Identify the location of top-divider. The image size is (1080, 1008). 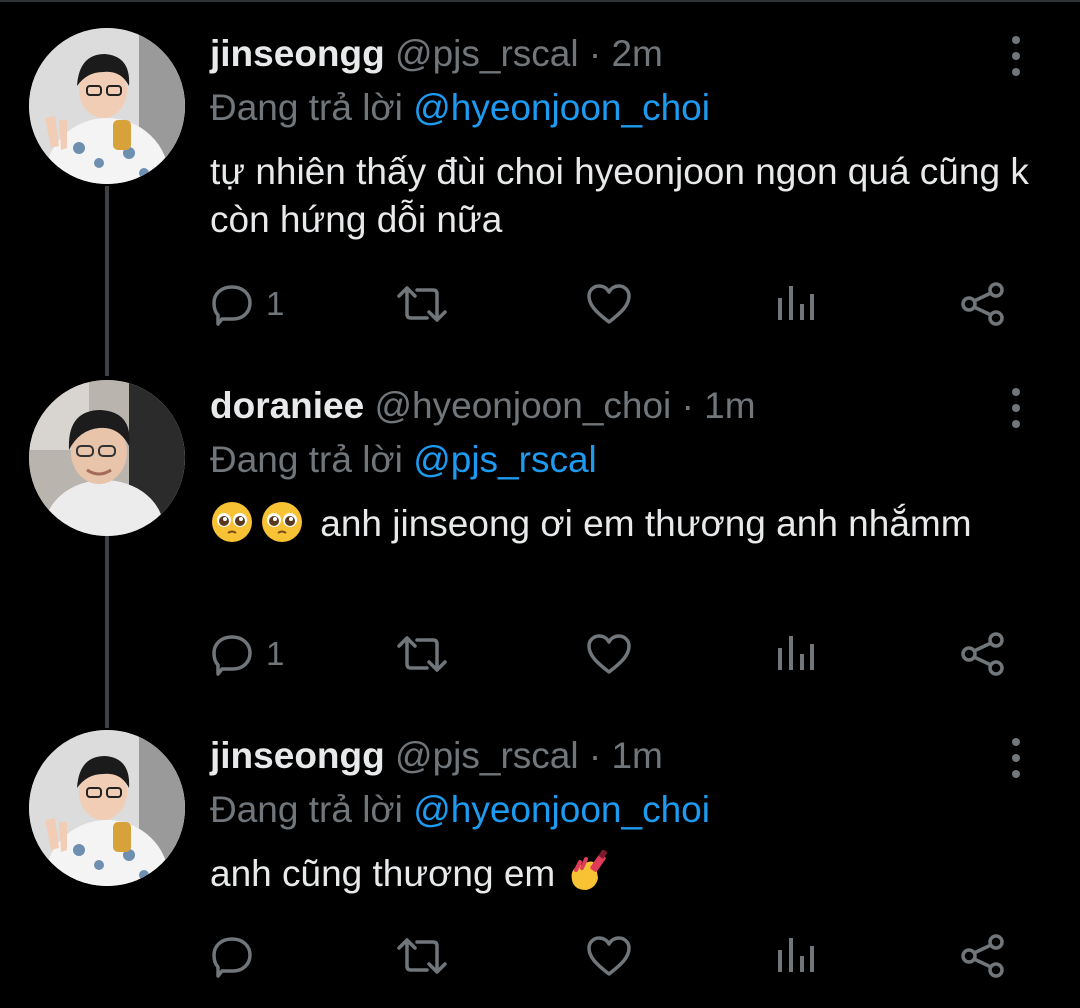
(540, 1).